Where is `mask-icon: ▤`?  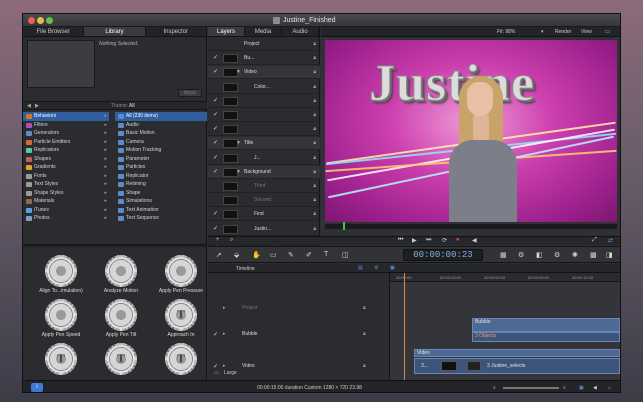 mask-icon: ▤ is located at coordinates (360, 268).